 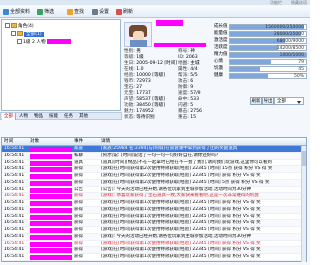 What do you see at coordinates (19, 41) in the screenshot?
I see `checkbox-icon` at bounding box center [19, 41].